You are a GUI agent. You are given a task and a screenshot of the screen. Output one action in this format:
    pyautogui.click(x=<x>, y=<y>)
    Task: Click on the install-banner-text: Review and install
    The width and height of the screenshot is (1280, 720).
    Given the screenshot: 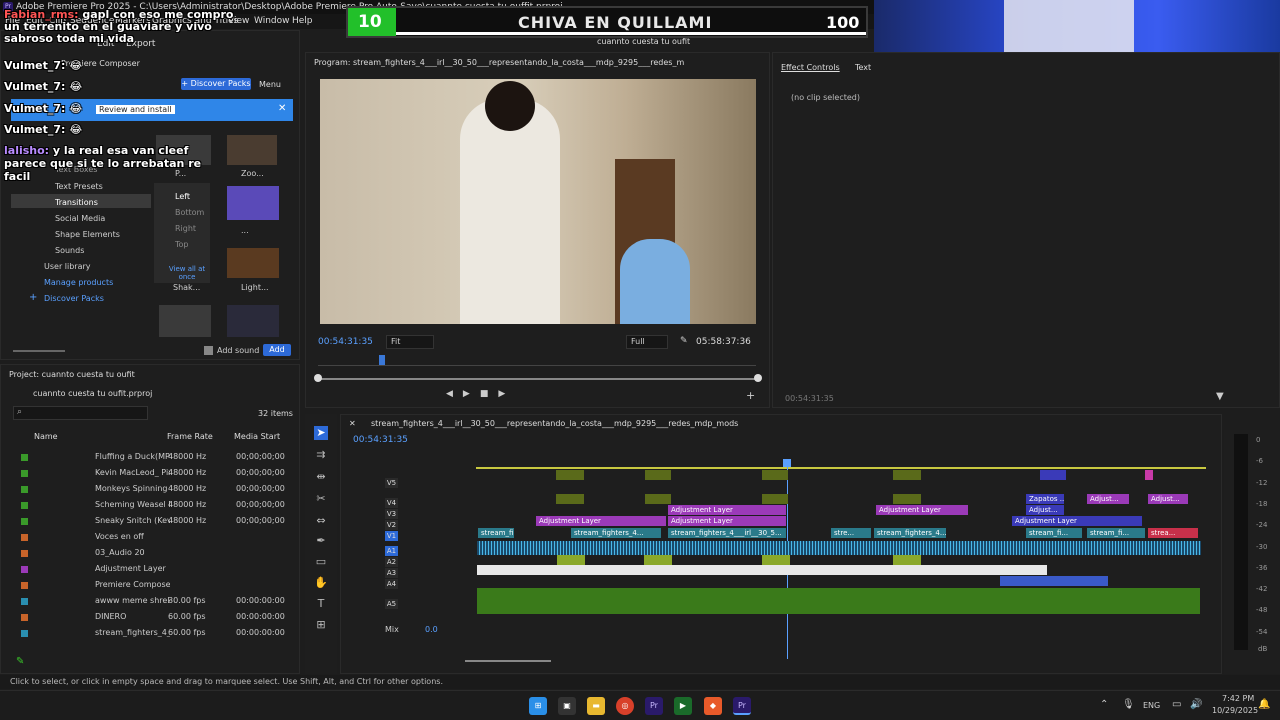 What is the action you would take?
    pyautogui.click(x=135, y=109)
    